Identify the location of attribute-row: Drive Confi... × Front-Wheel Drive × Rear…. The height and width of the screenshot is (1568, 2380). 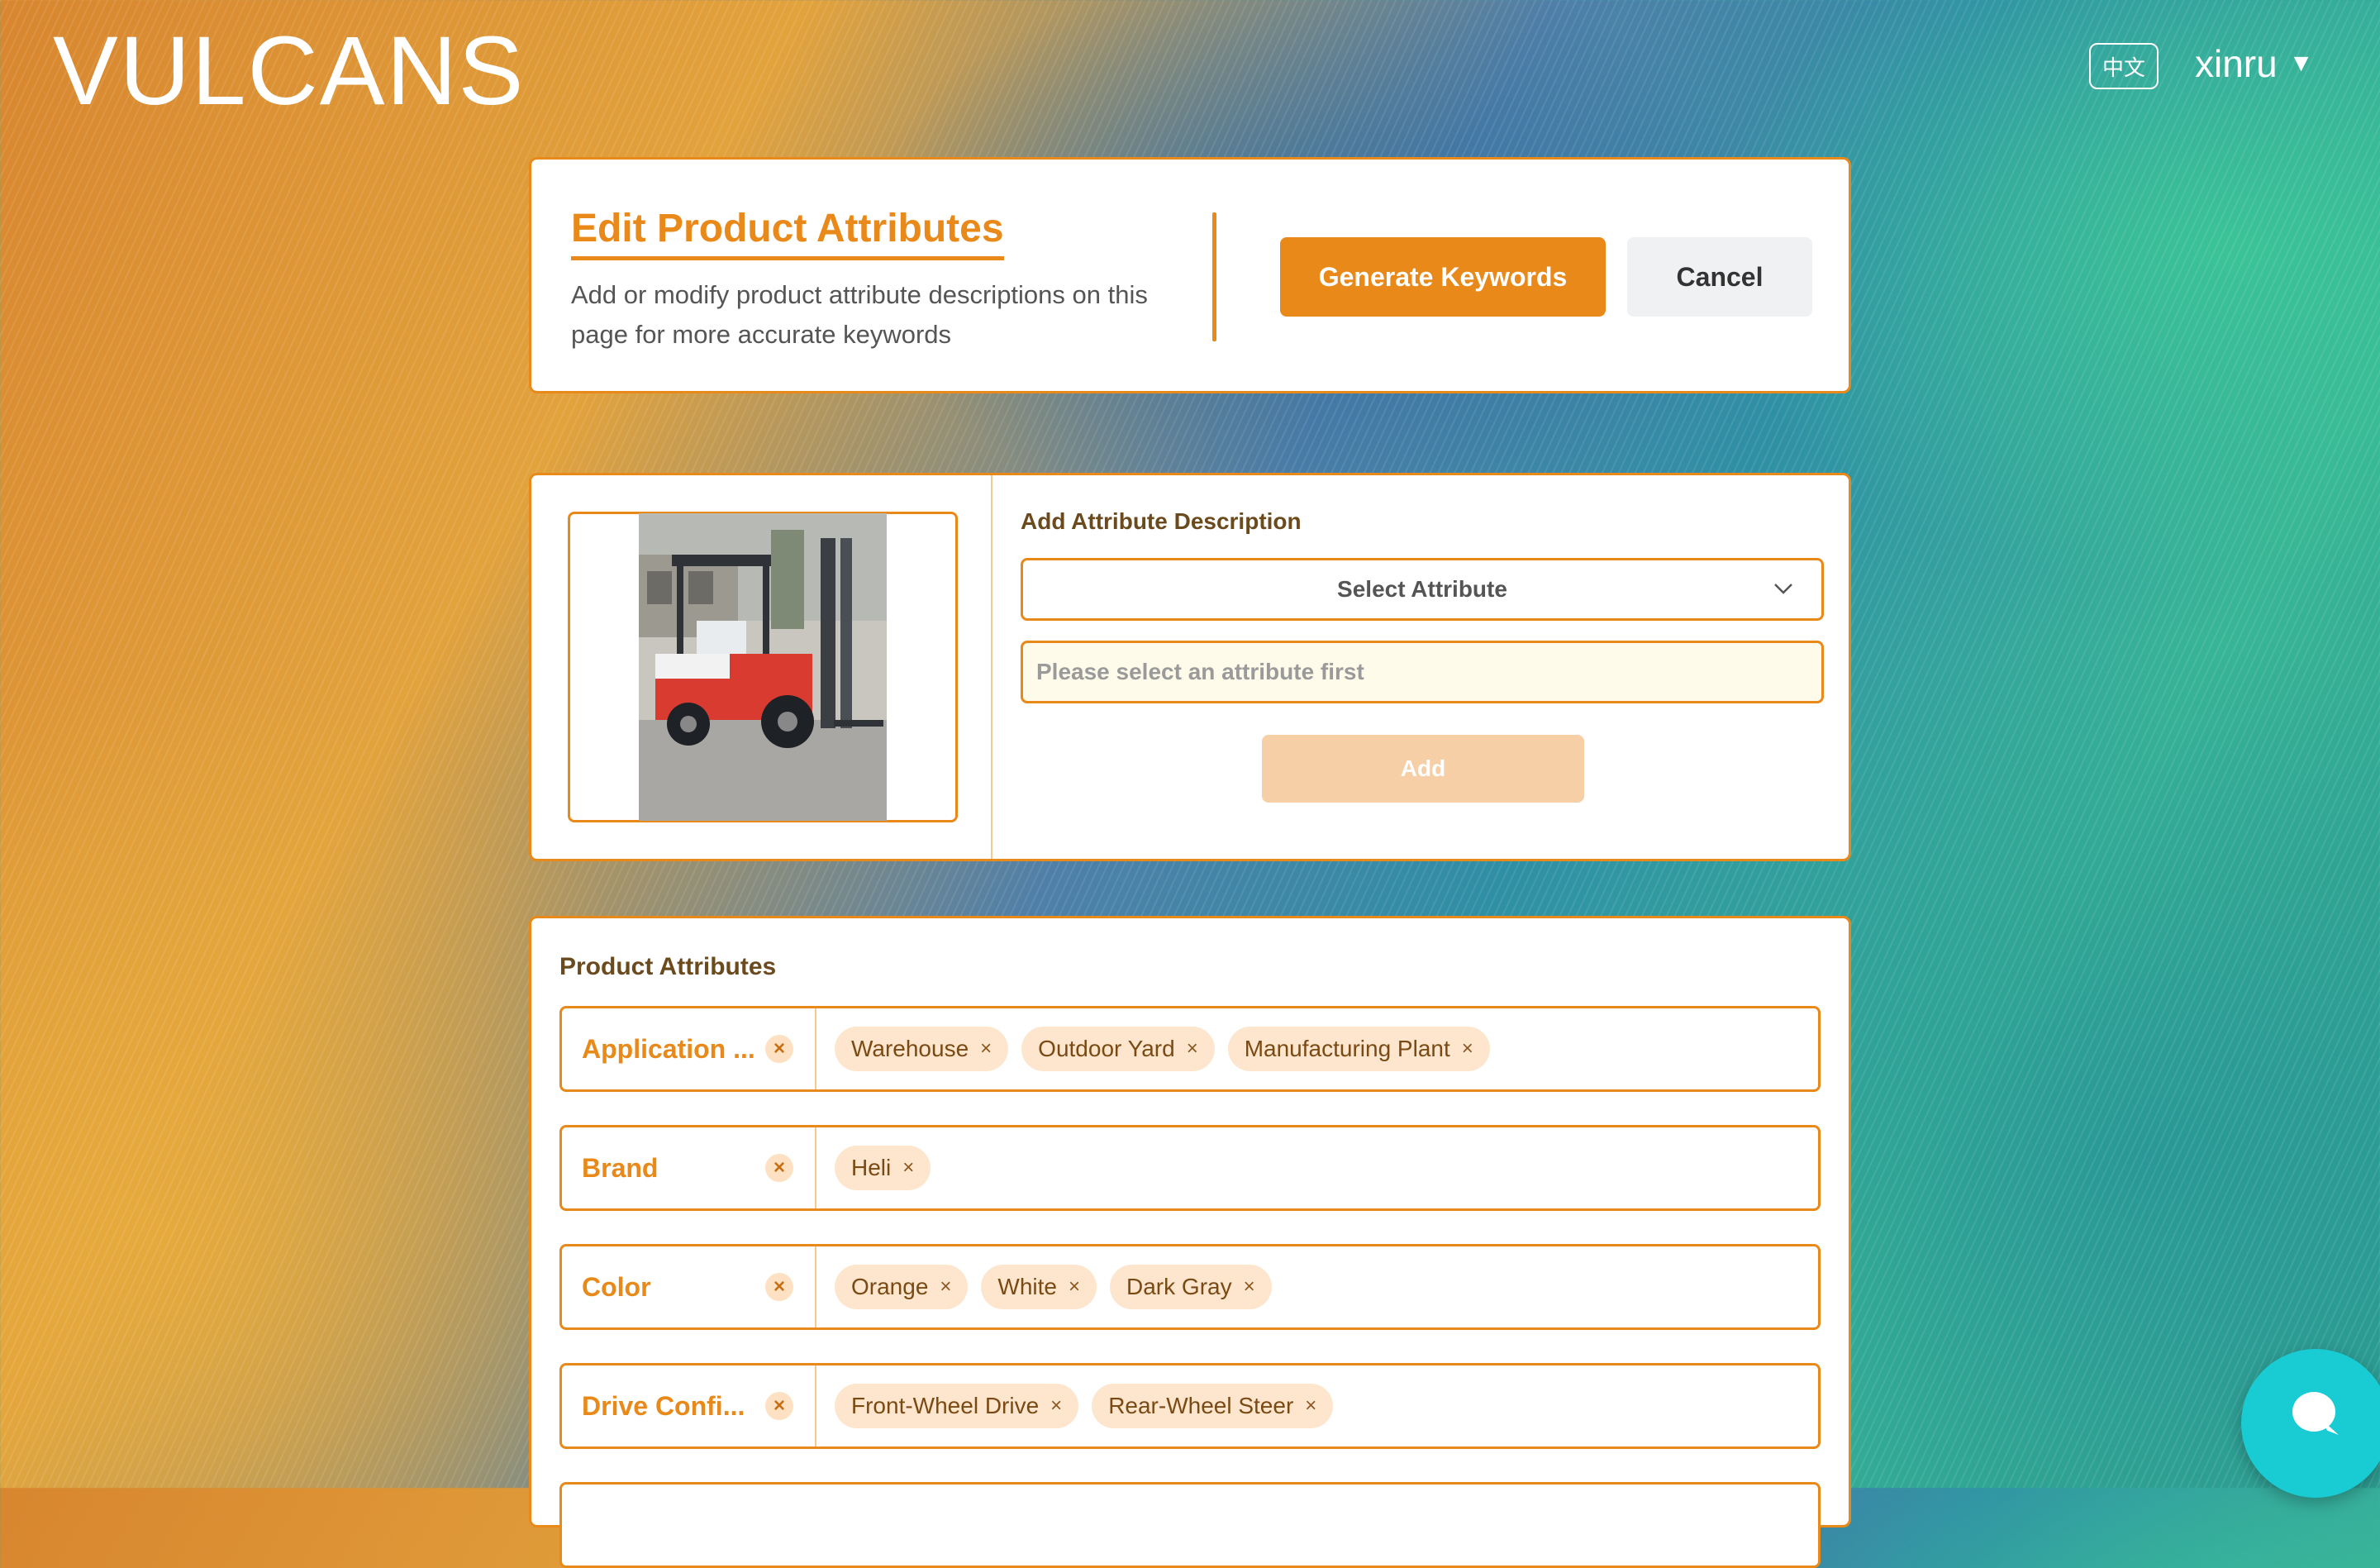
(1190, 1406).